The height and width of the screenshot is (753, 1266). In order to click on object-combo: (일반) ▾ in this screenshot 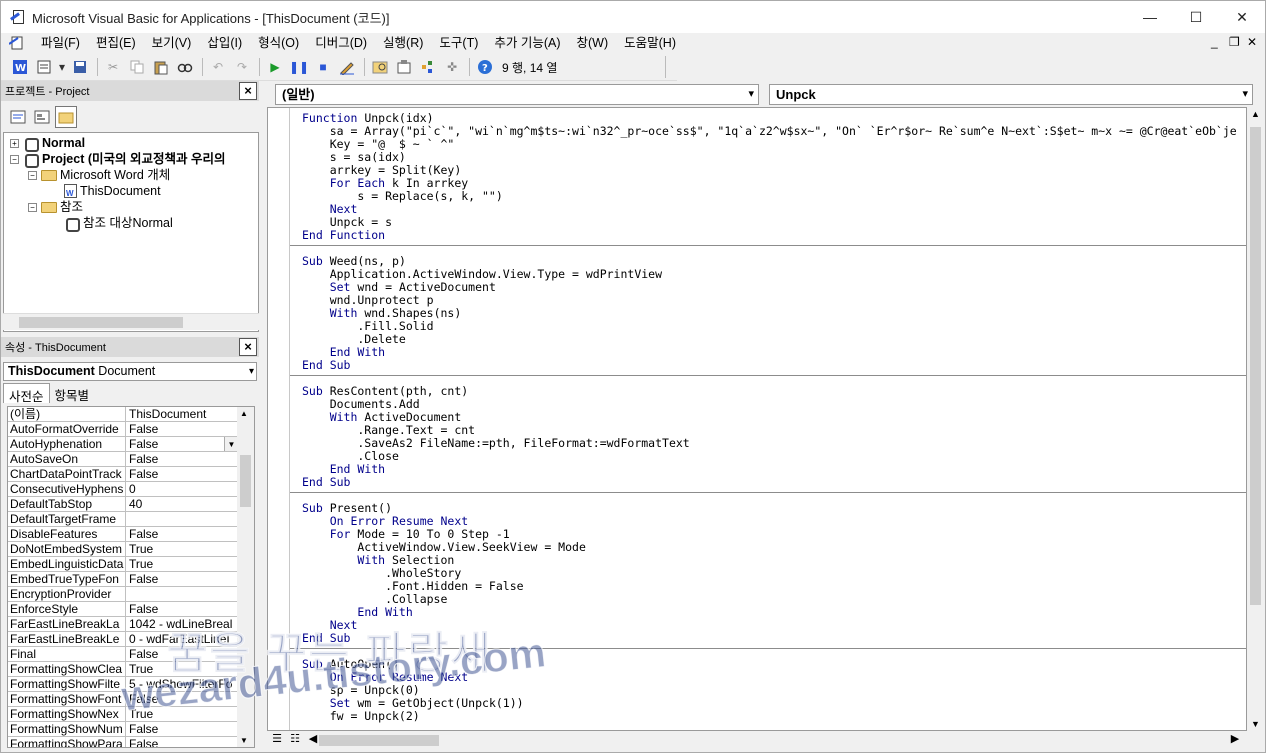, I will do `click(517, 94)`.